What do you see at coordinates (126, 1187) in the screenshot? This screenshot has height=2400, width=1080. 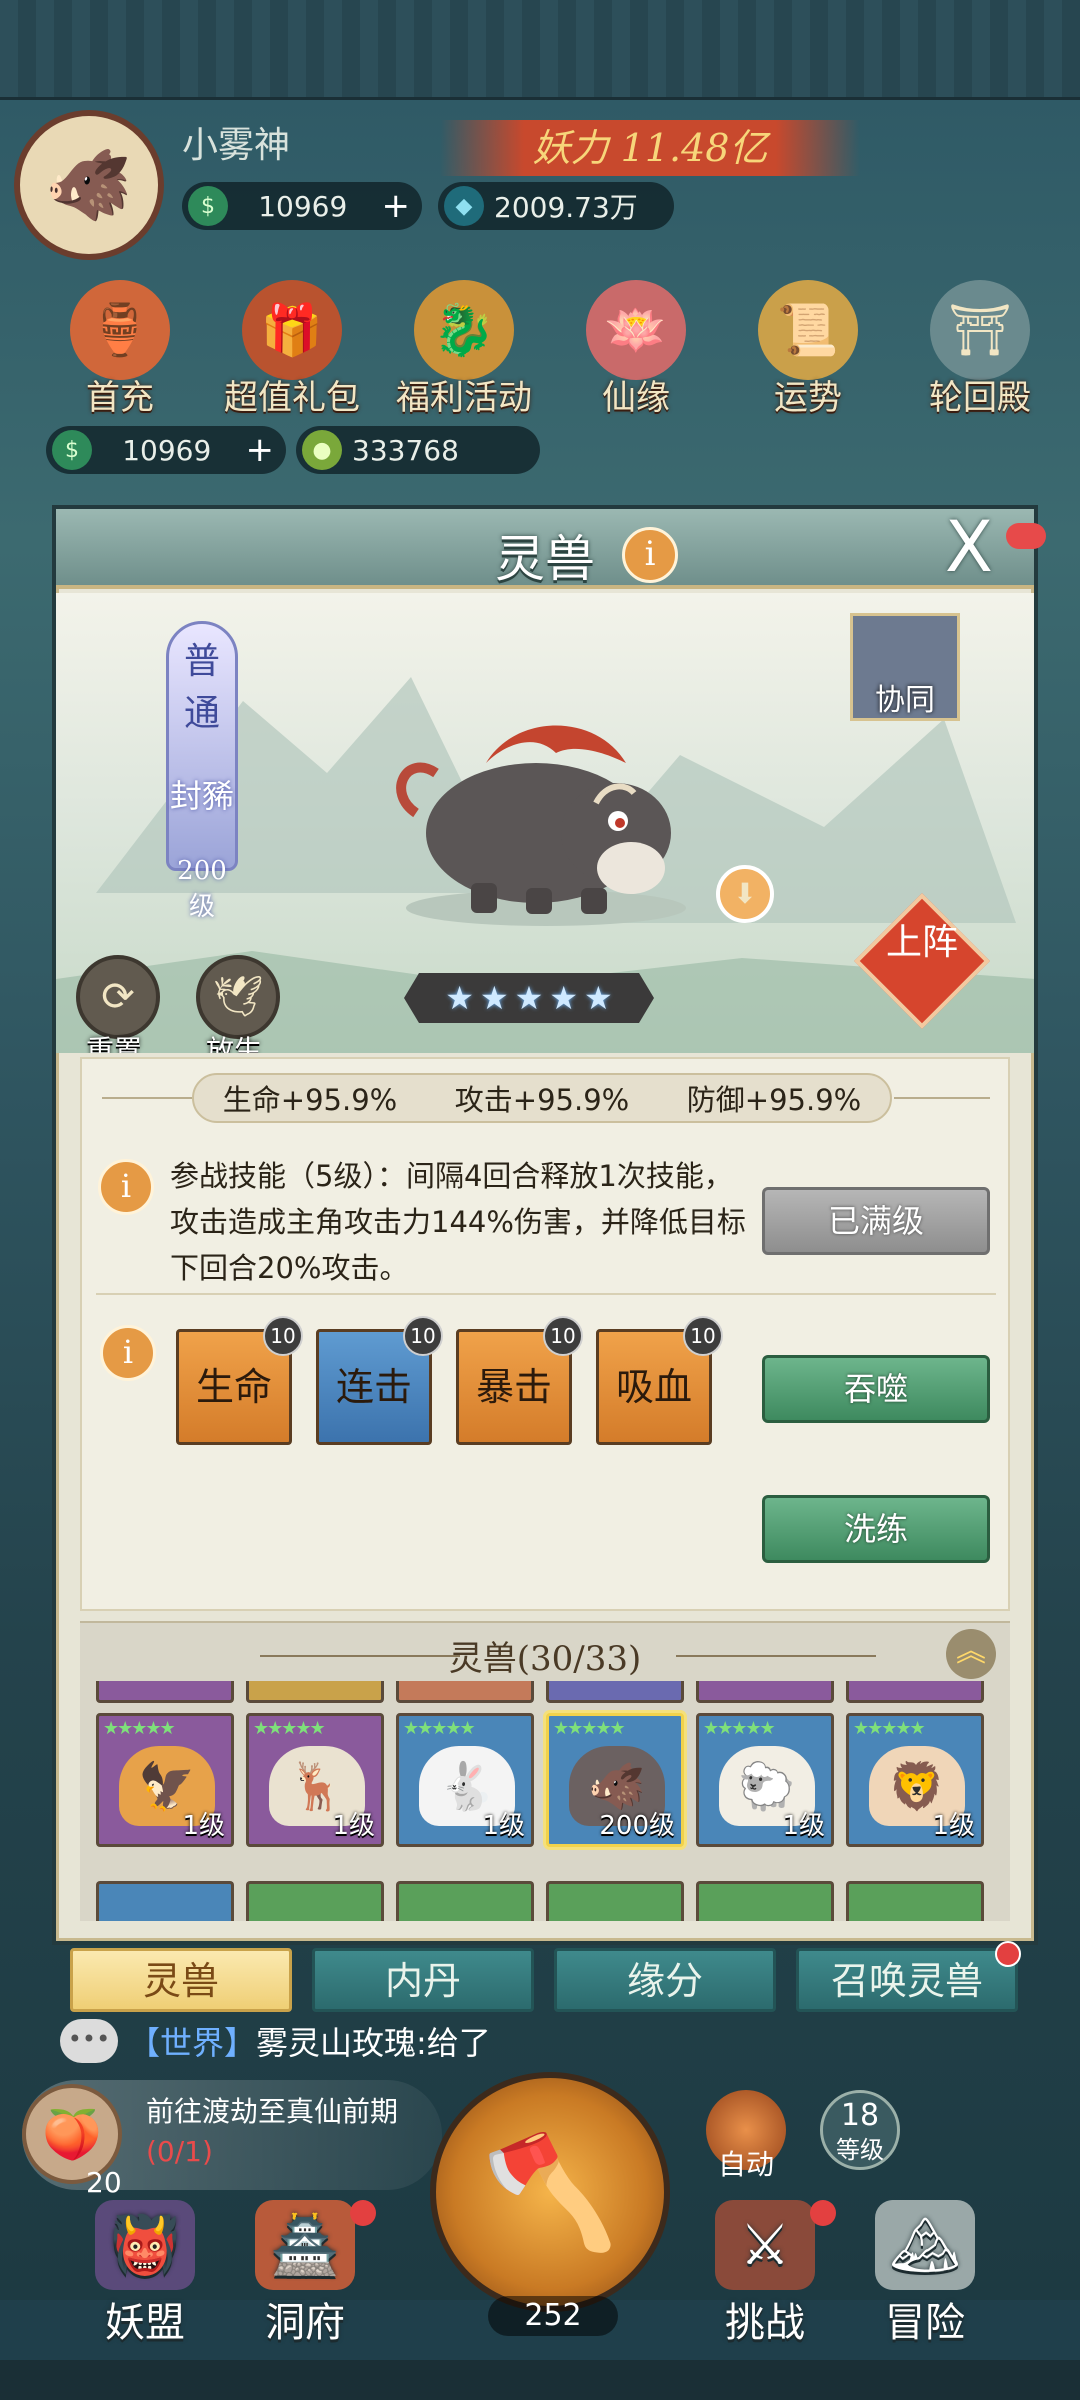 I see `skill-info-icon: i` at bounding box center [126, 1187].